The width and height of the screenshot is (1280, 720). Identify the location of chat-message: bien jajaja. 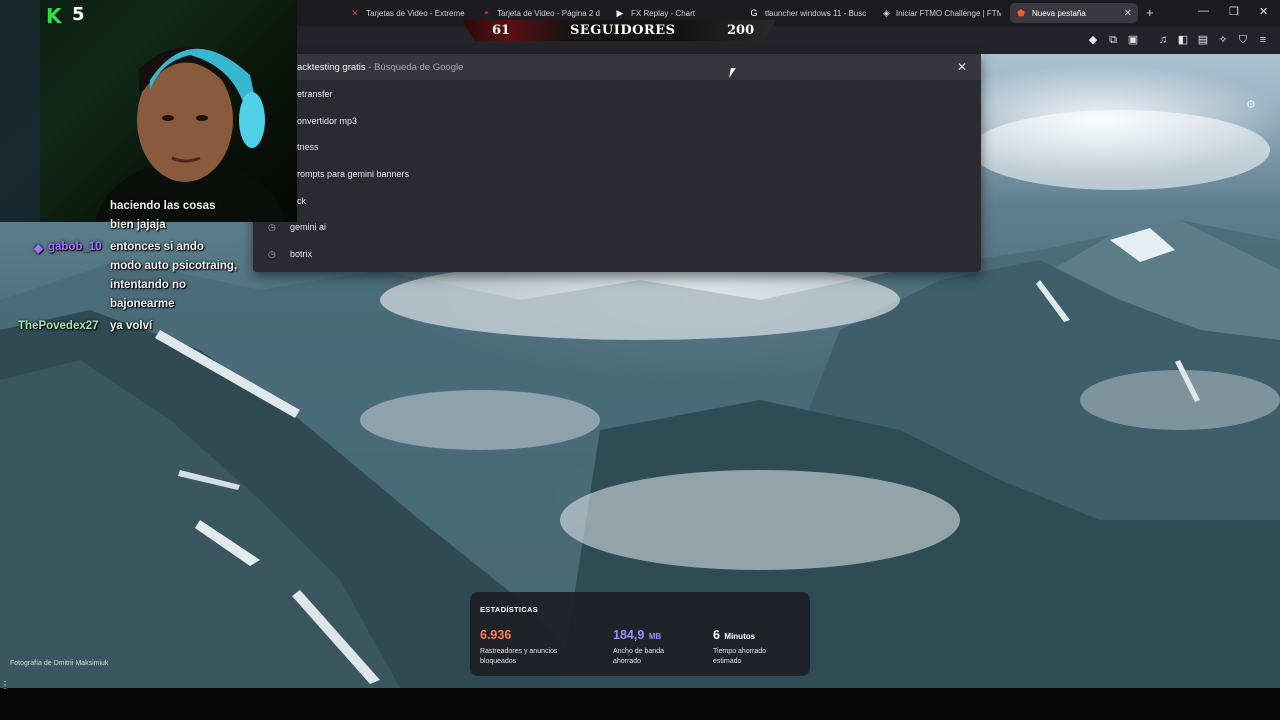
(138, 225).